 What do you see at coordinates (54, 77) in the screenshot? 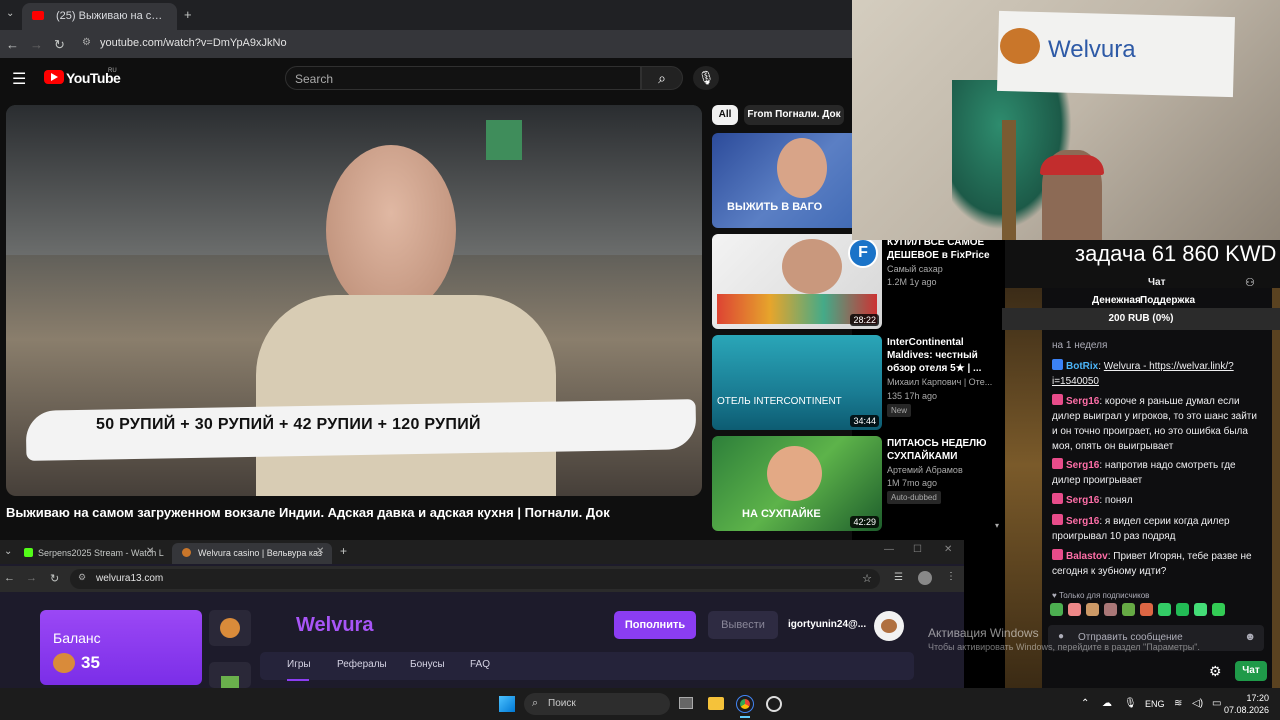
I see `youtube-logo-icon` at bounding box center [54, 77].